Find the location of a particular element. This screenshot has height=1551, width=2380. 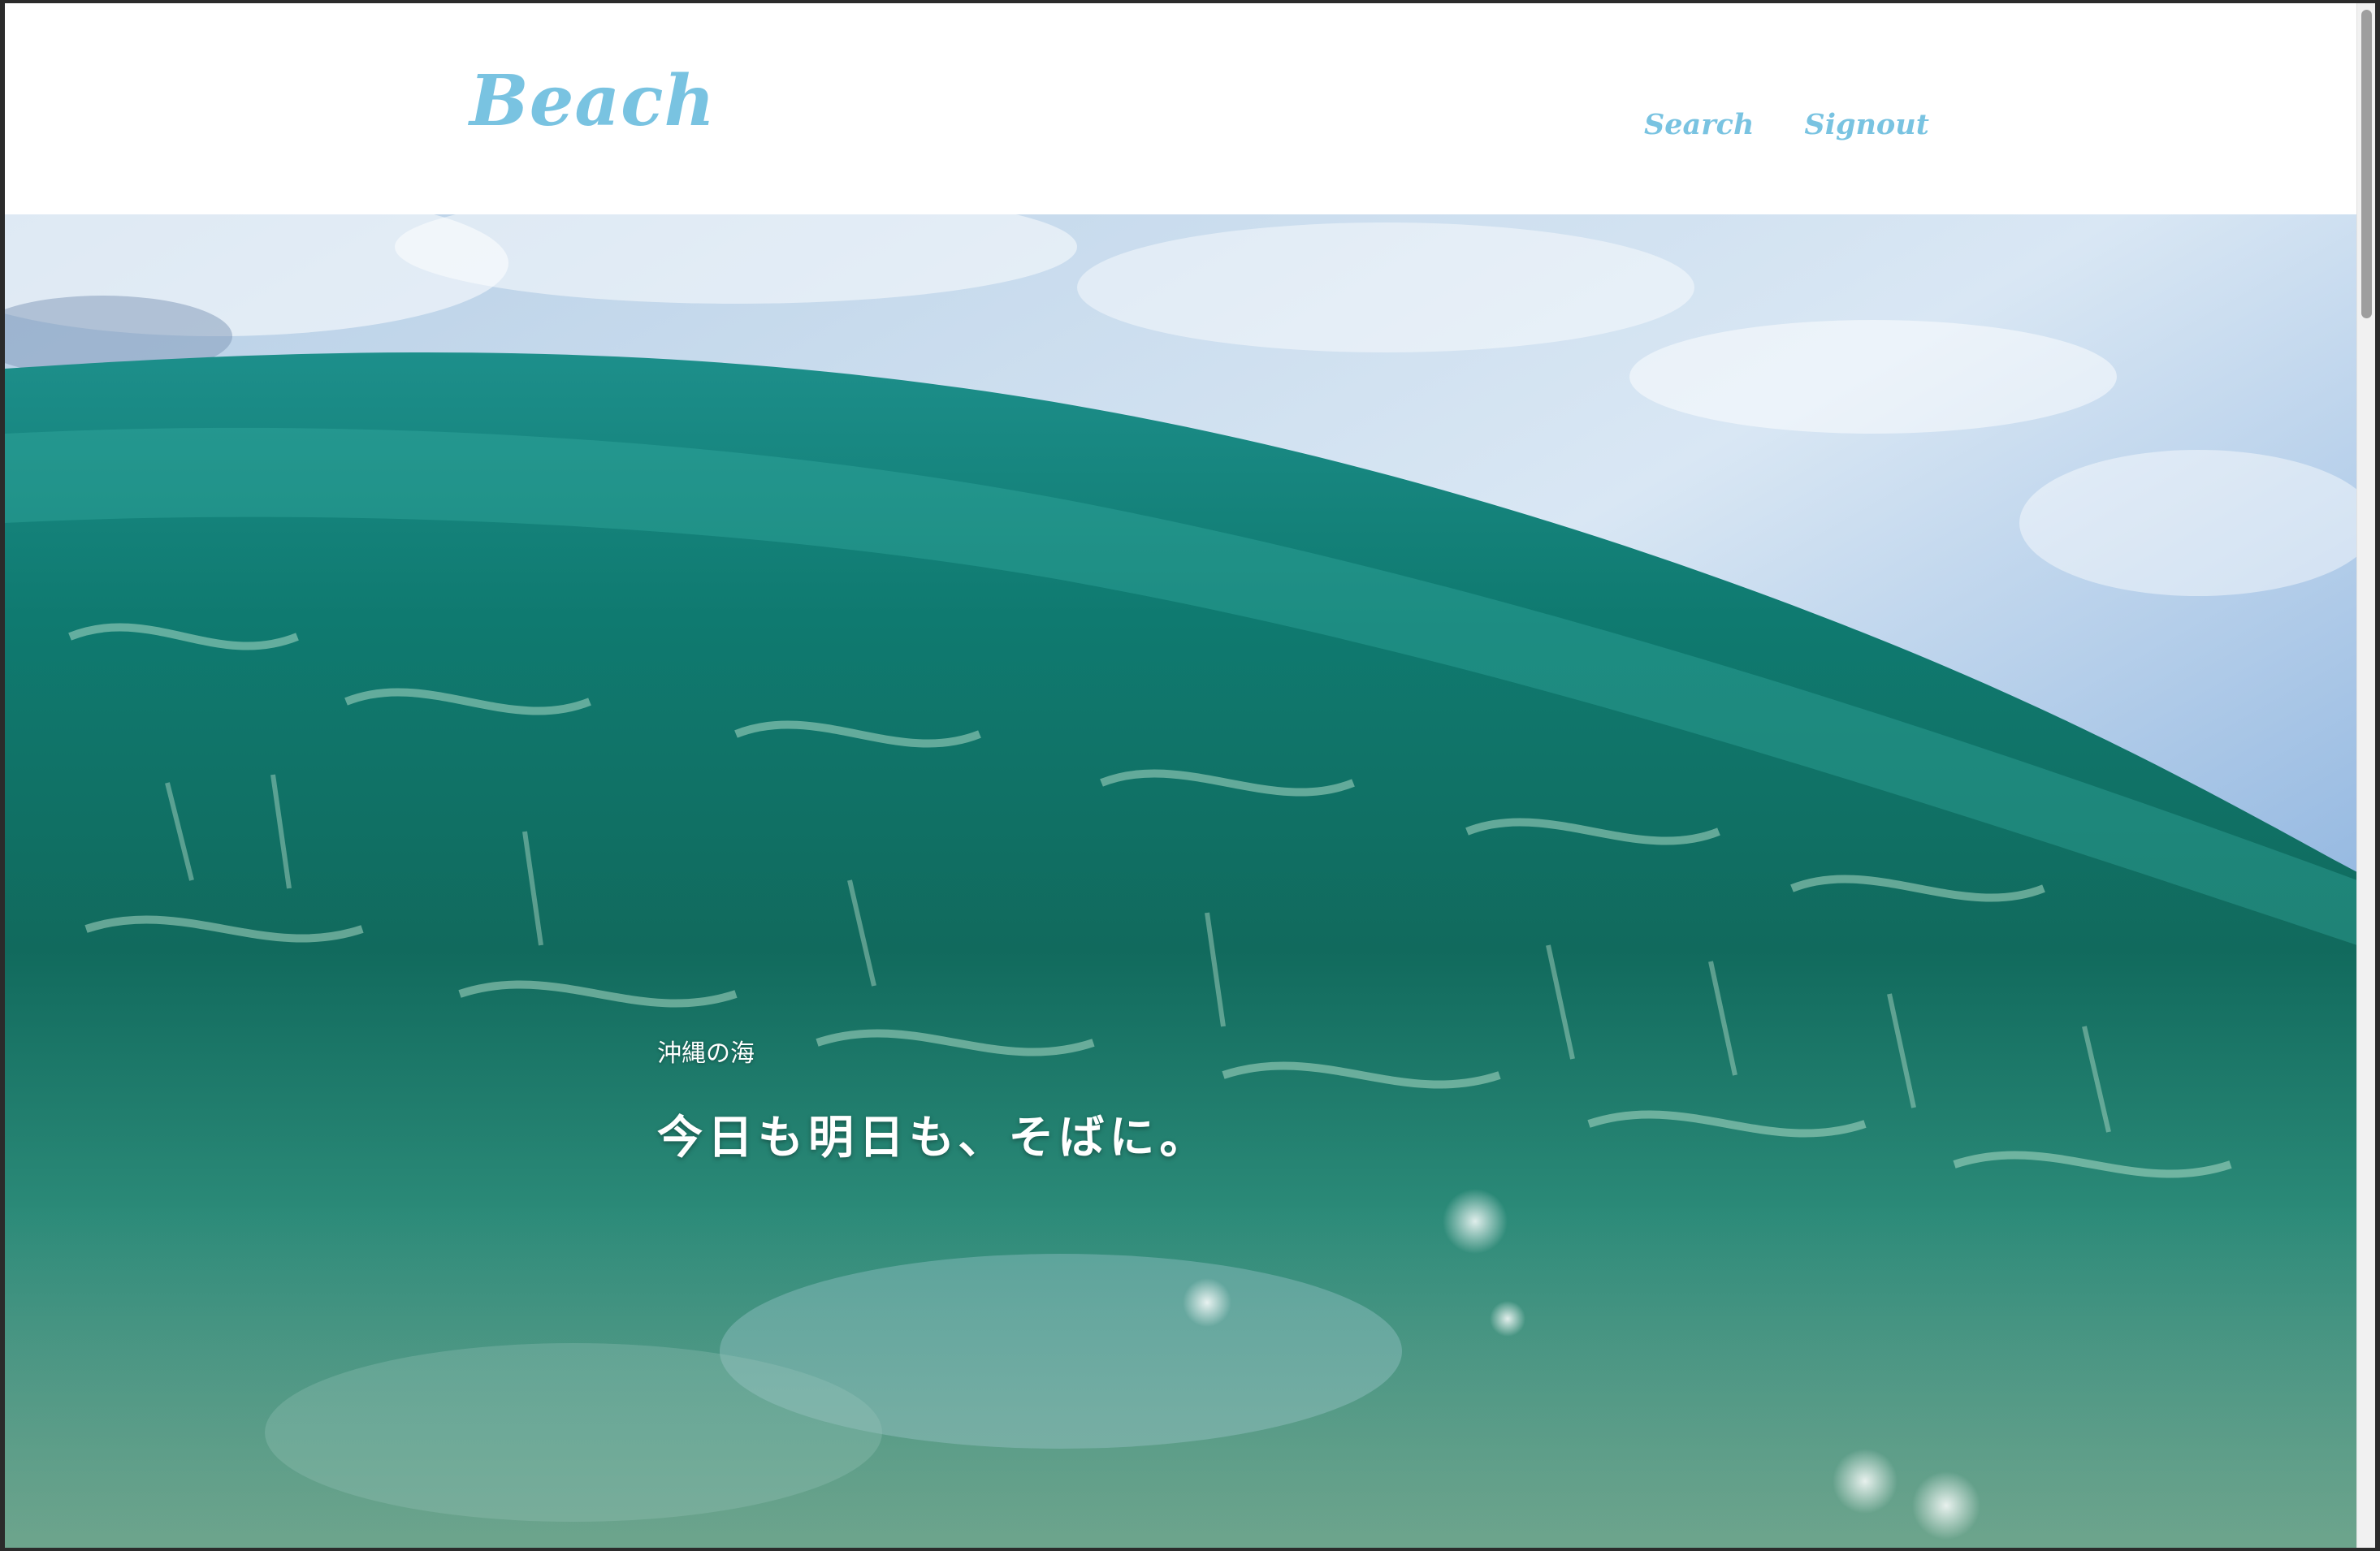

site-header: Beach Search Signout is located at coordinates (1181, 108).